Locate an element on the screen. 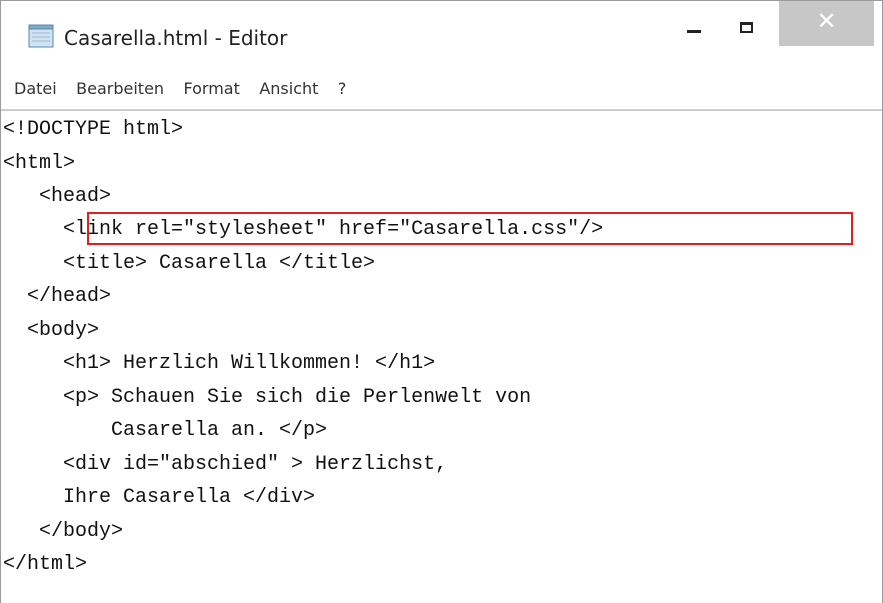 This screenshot has width=883, height=603. code-line: Casarella an. </p> is located at coordinates (165, 430).